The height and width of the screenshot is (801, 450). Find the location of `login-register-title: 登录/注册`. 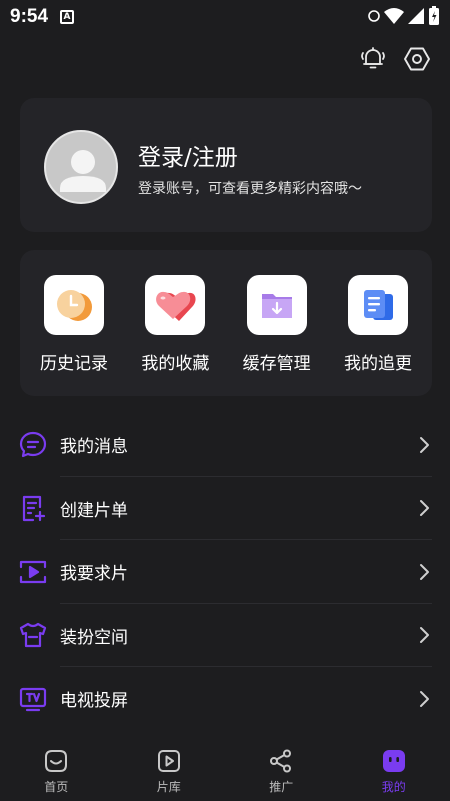

login-register-title: 登录/注册 is located at coordinates (188, 155).